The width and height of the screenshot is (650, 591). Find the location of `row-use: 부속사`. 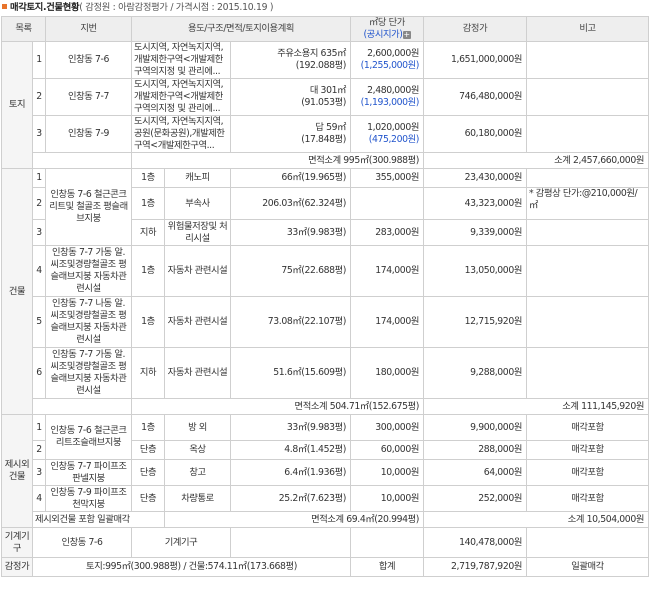

row-use: 부속사 is located at coordinates (197, 203).